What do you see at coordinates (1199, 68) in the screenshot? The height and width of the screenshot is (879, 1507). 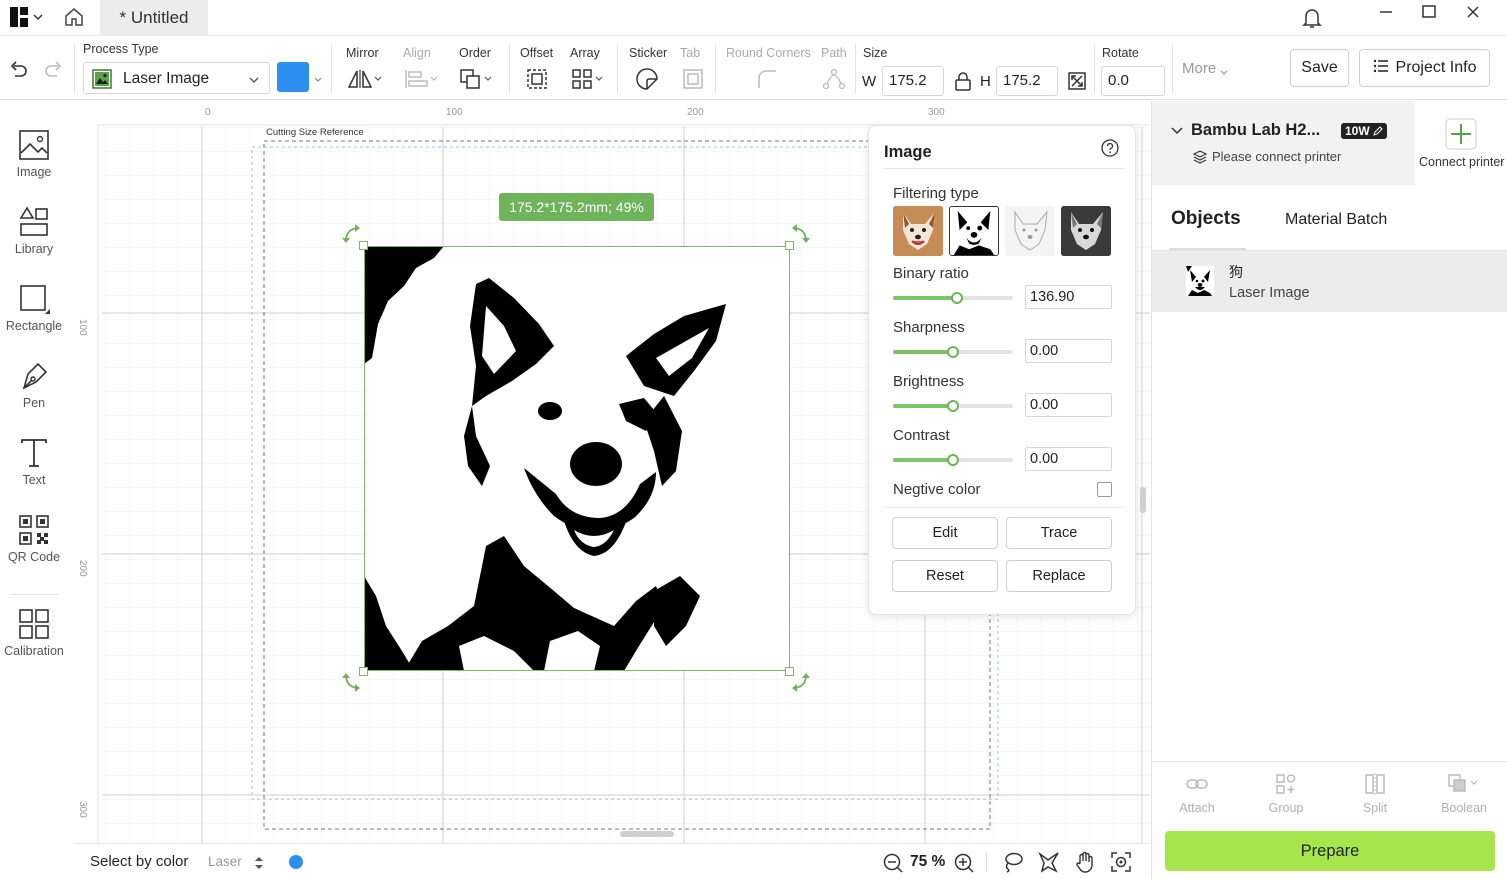 I see `more-menu: More` at bounding box center [1199, 68].